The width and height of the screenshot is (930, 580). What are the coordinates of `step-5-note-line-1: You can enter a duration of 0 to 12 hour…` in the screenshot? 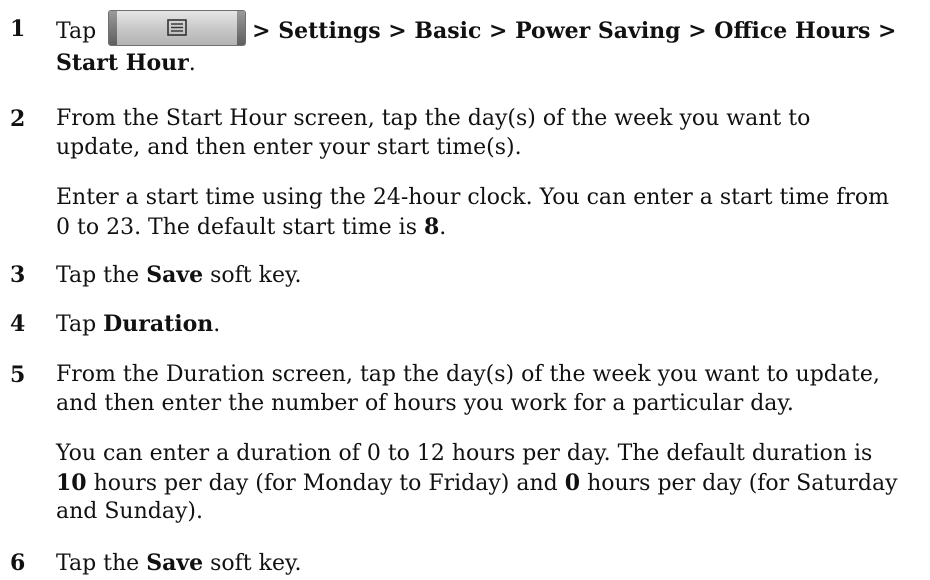 It's located at (464, 453).